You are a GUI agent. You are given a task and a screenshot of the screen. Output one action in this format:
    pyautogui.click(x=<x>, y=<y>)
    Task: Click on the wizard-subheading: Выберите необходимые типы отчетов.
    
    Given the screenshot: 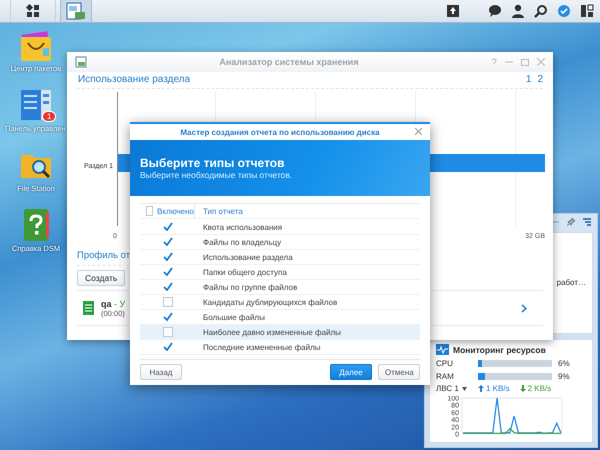 What is the action you would take?
    pyautogui.click(x=217, y=175)
    